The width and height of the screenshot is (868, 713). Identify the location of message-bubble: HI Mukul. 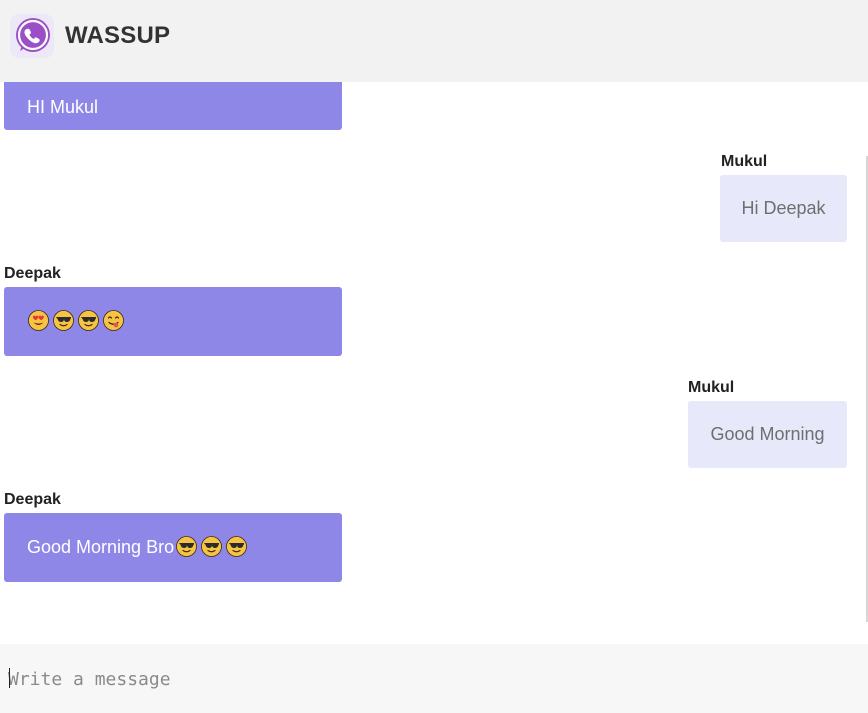
(173, 106).